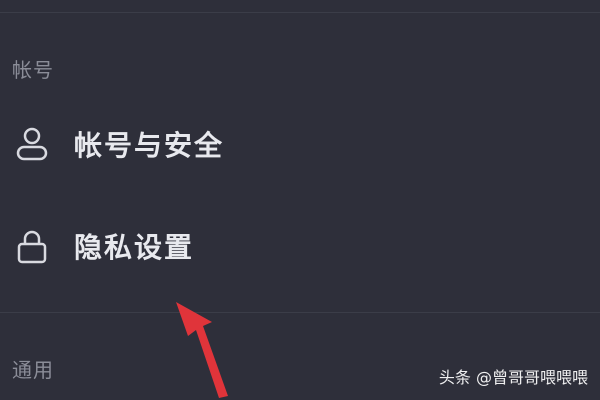  Describe the element at coordinates (149, 145) in the screenshot. I see `menu-item-label: 帐号与安全` at that location.